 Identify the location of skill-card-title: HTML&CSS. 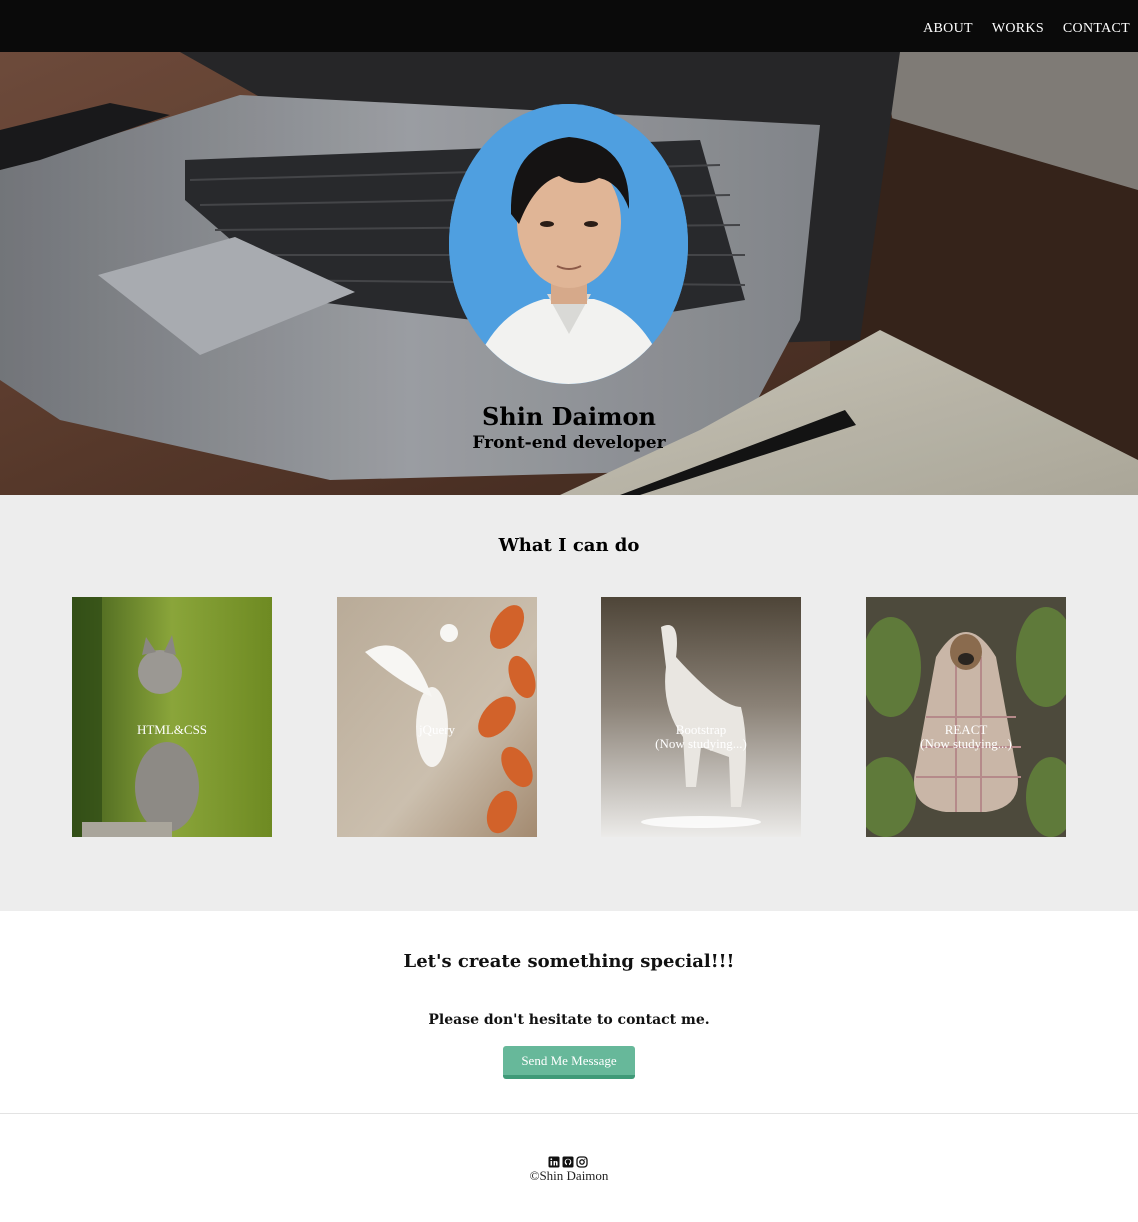
(172, 729).